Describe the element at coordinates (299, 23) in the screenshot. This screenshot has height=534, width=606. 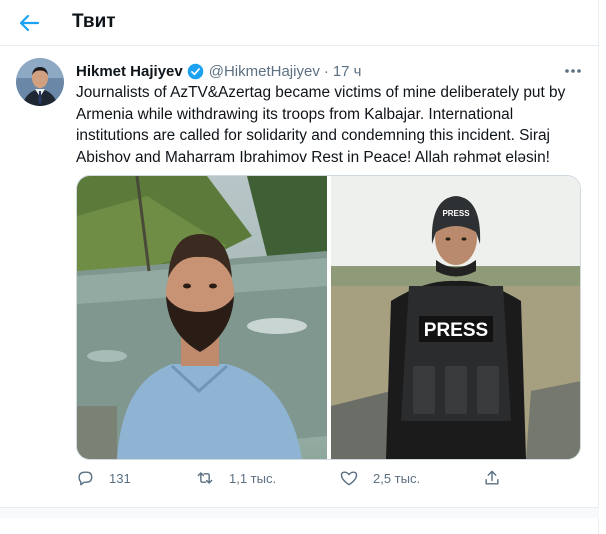
I see `page-header: Твит` at that location.